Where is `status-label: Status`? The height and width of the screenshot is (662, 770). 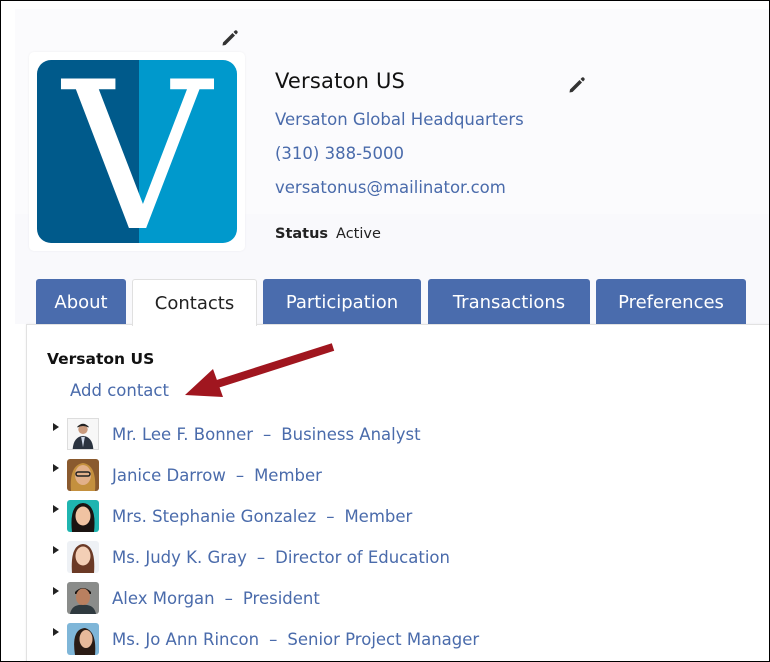
status-label: Status is located at coordinates (302, 234).